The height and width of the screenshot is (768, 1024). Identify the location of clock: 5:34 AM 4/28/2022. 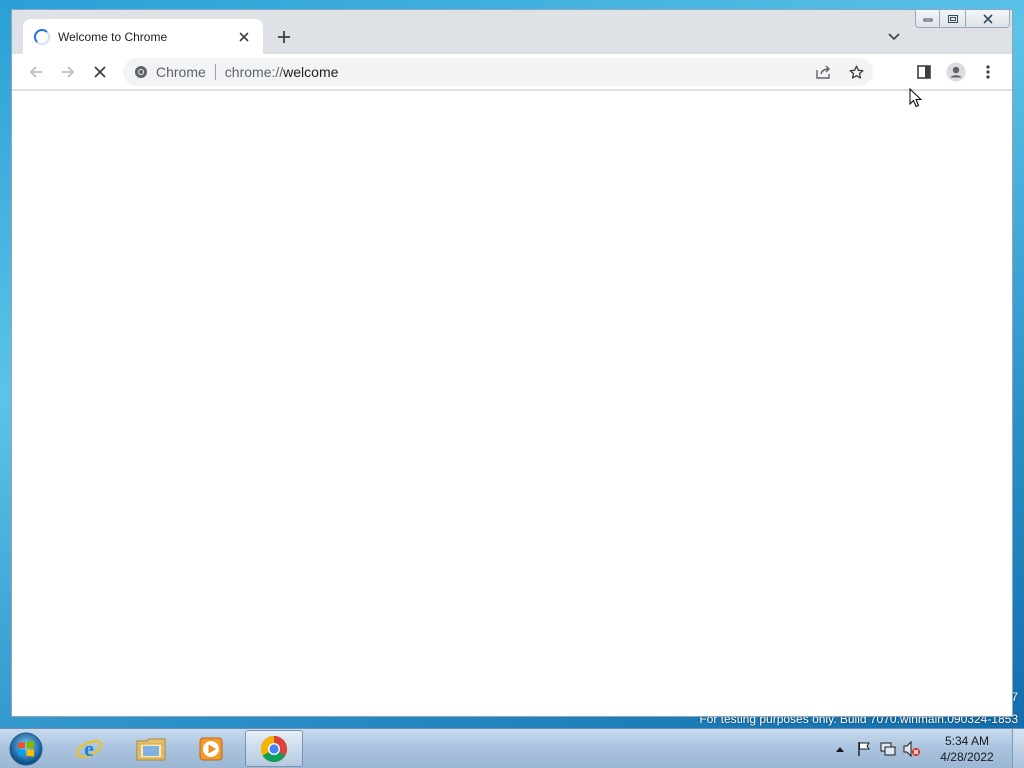
(967, 749).